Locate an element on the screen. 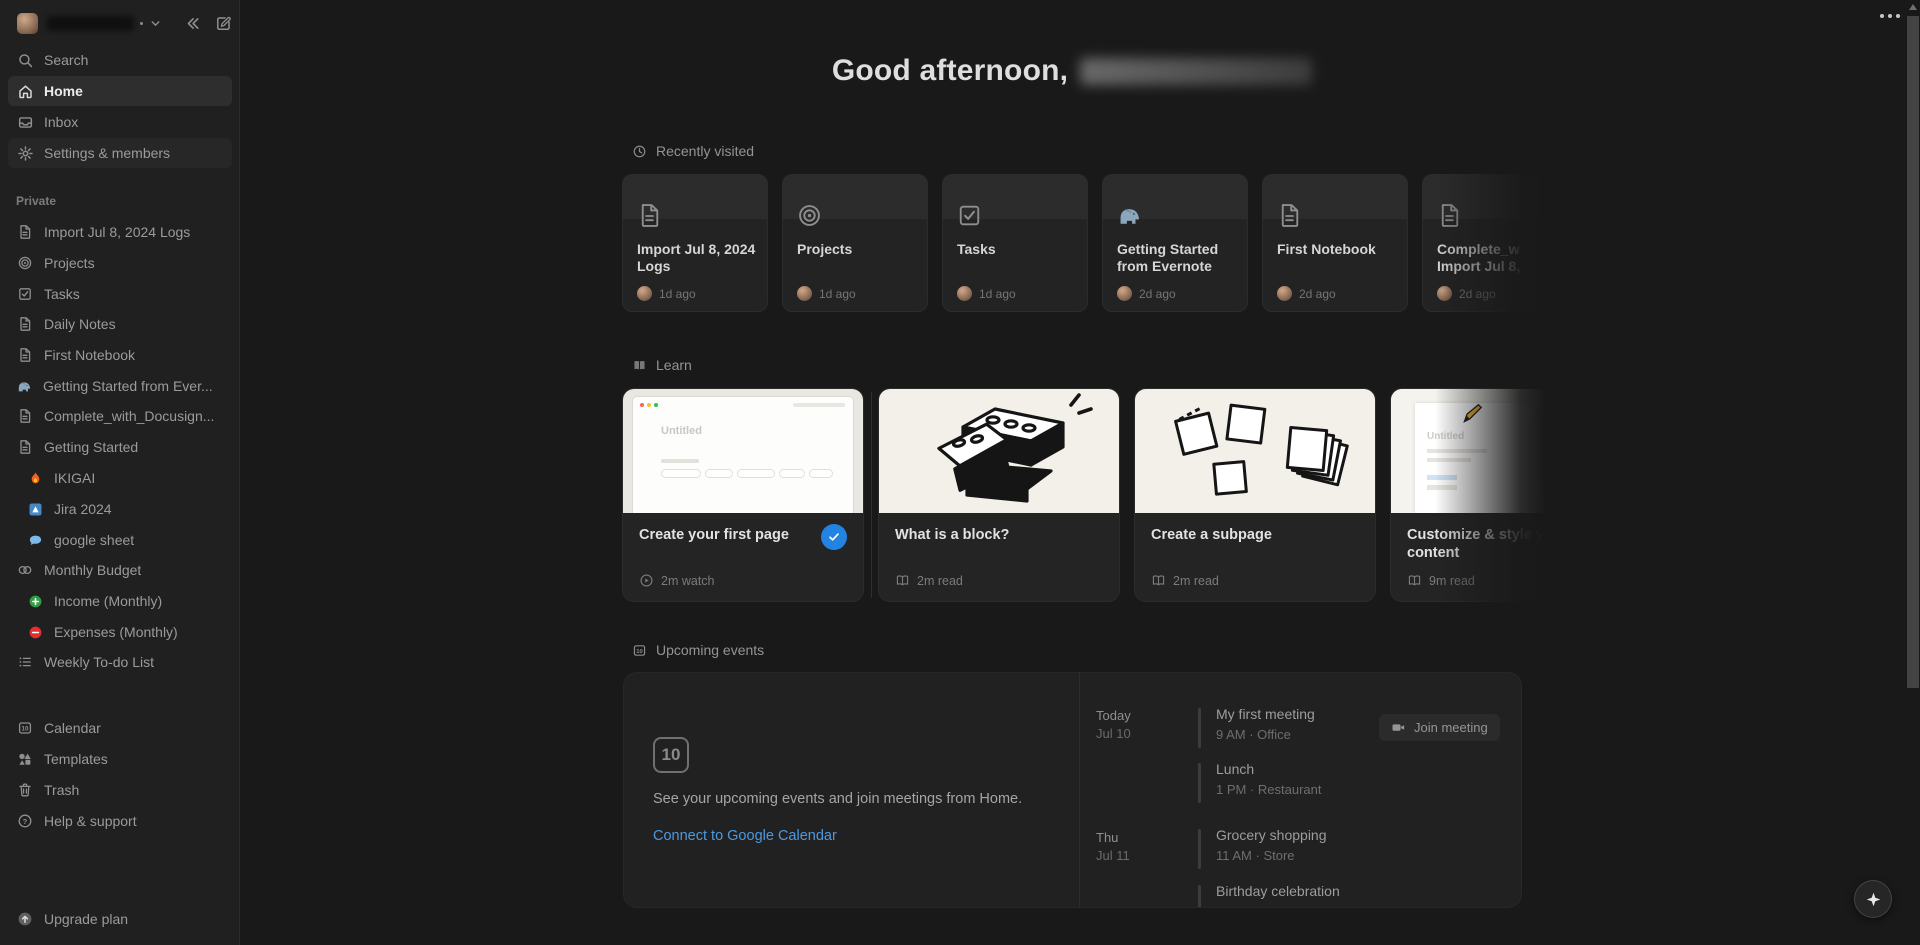 This screenshot has height=945, width=1920. sparkle-icon is located at coordinates (1873, 899).